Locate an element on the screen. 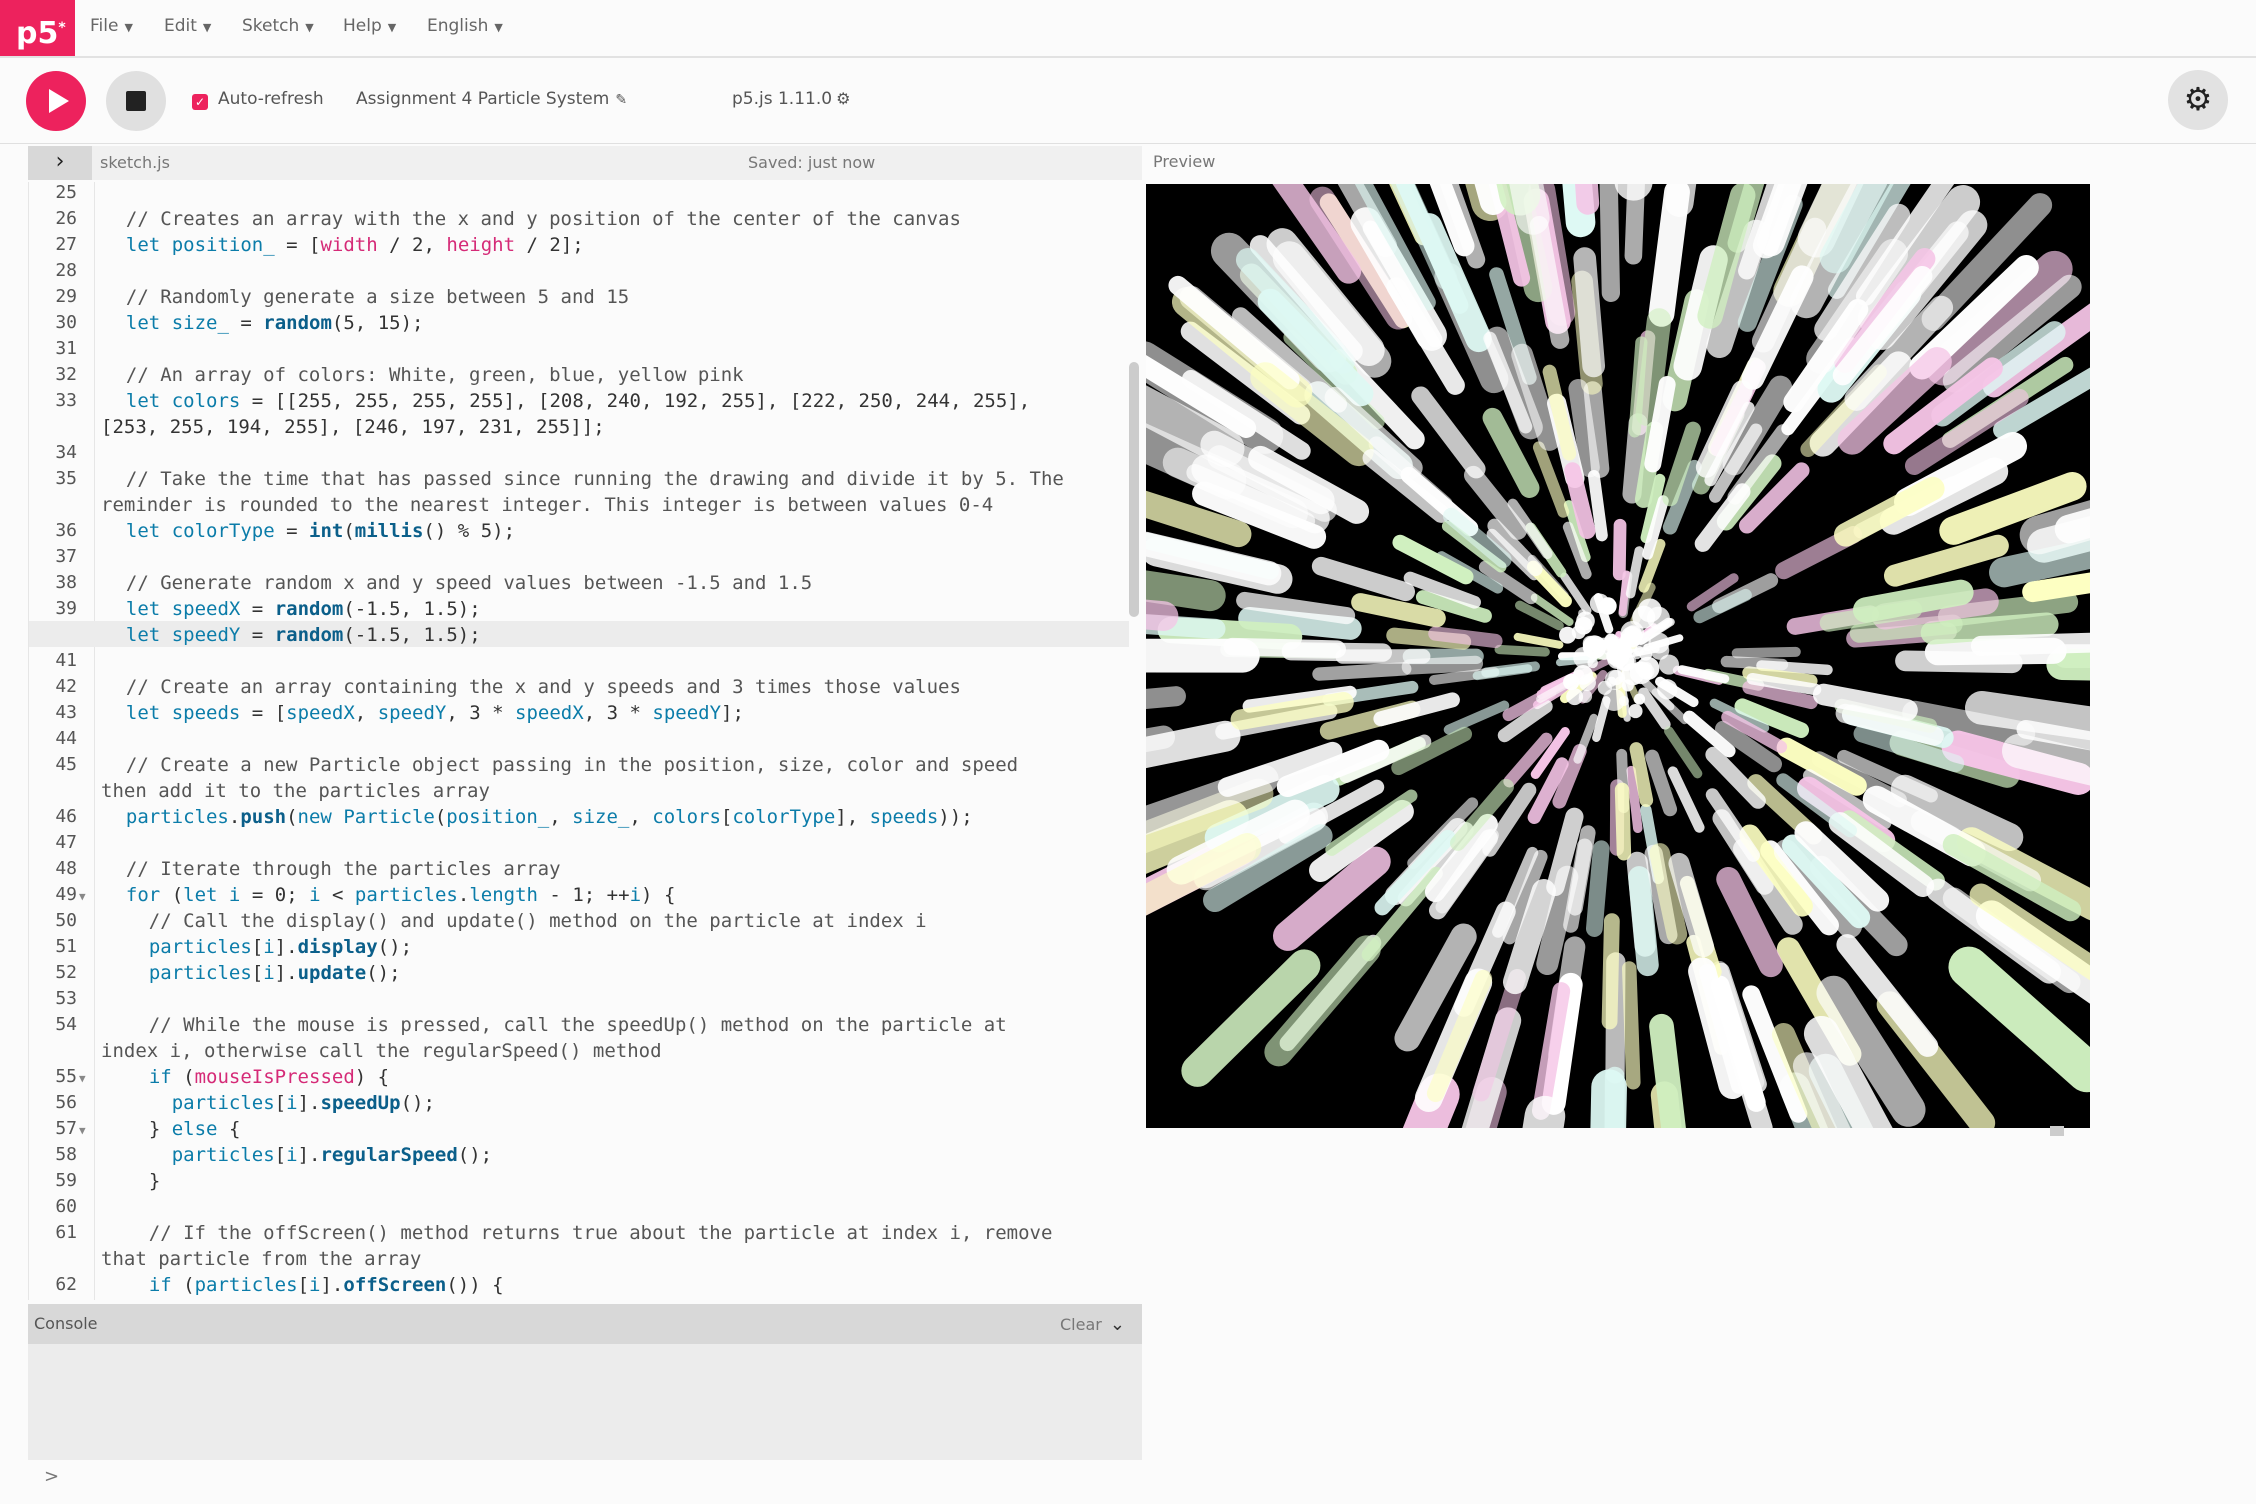 The image size is (2256, 1504). code-line: if (mouseIsPressed) { is located at coordinates (246, 1077).